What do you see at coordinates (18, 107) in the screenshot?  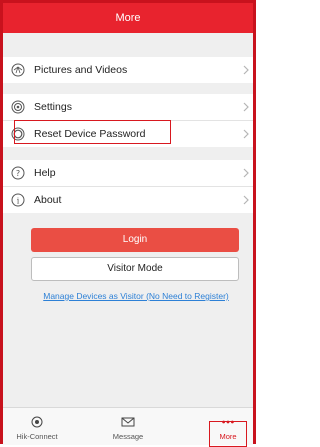 I see `settings-icon` at bounding box center [18, 107].